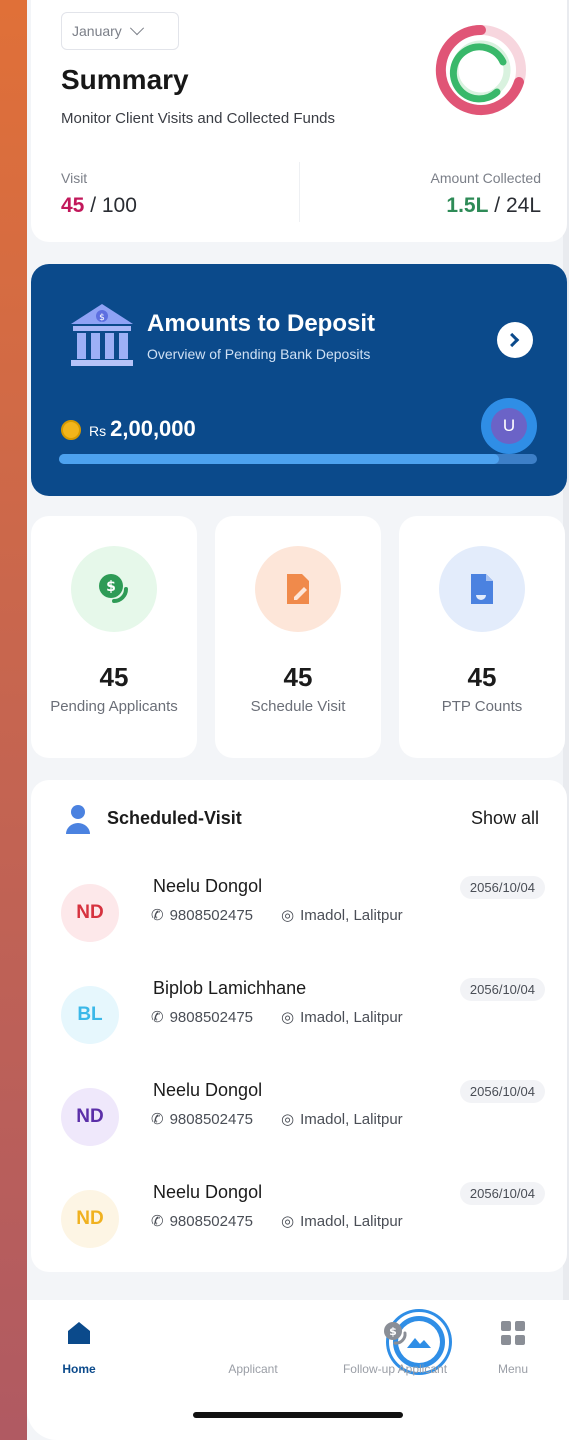 Image resolution: width=569 pixels, height=1440 pixels. I want to click on nav-home: Home, so click(83, 1347).